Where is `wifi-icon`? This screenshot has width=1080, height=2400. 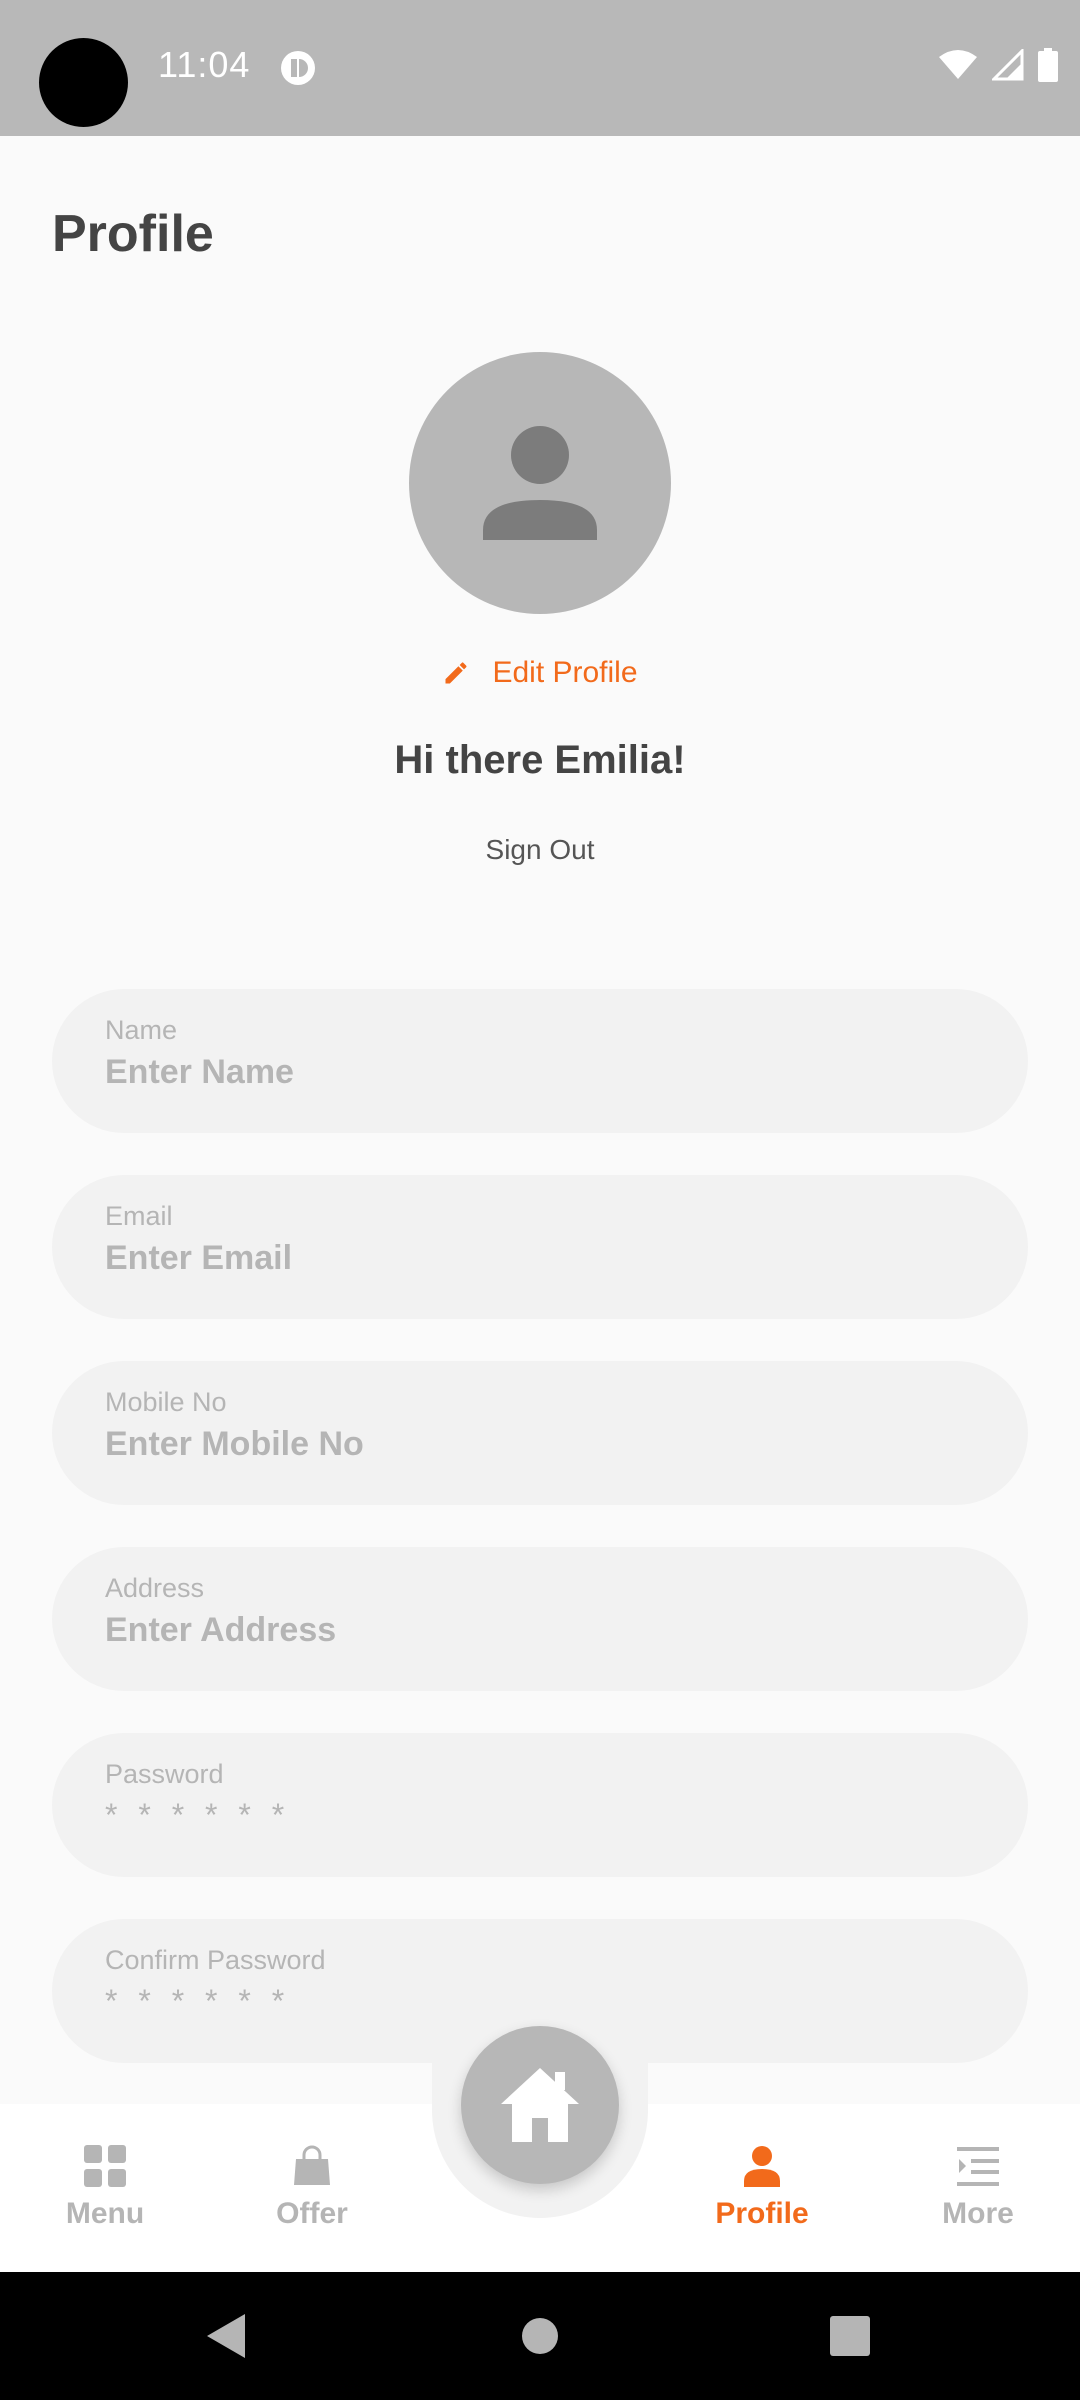
wifi-icon is located at coordinates (958, 64).